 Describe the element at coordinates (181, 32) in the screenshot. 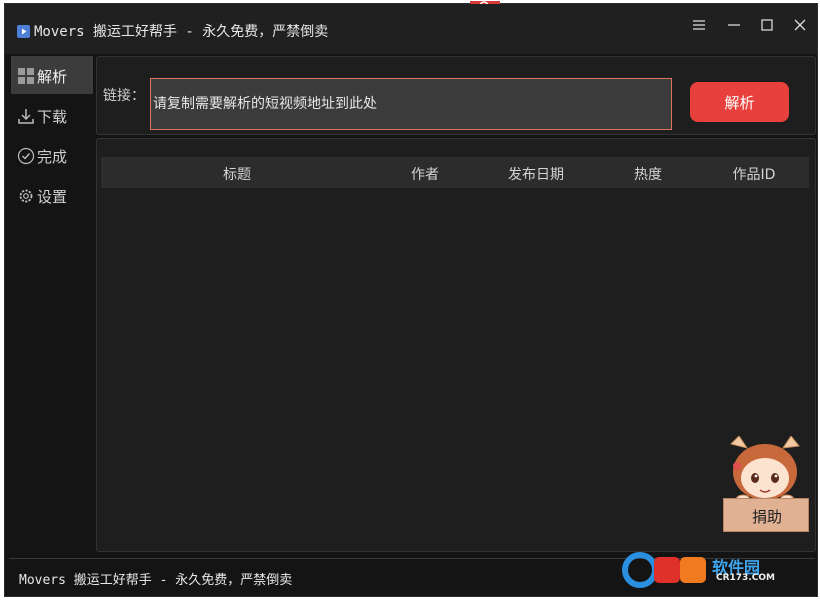

I see `window-title: Movers 搬运工好帮手 - 永久免费，严禁倒卖` at that location.